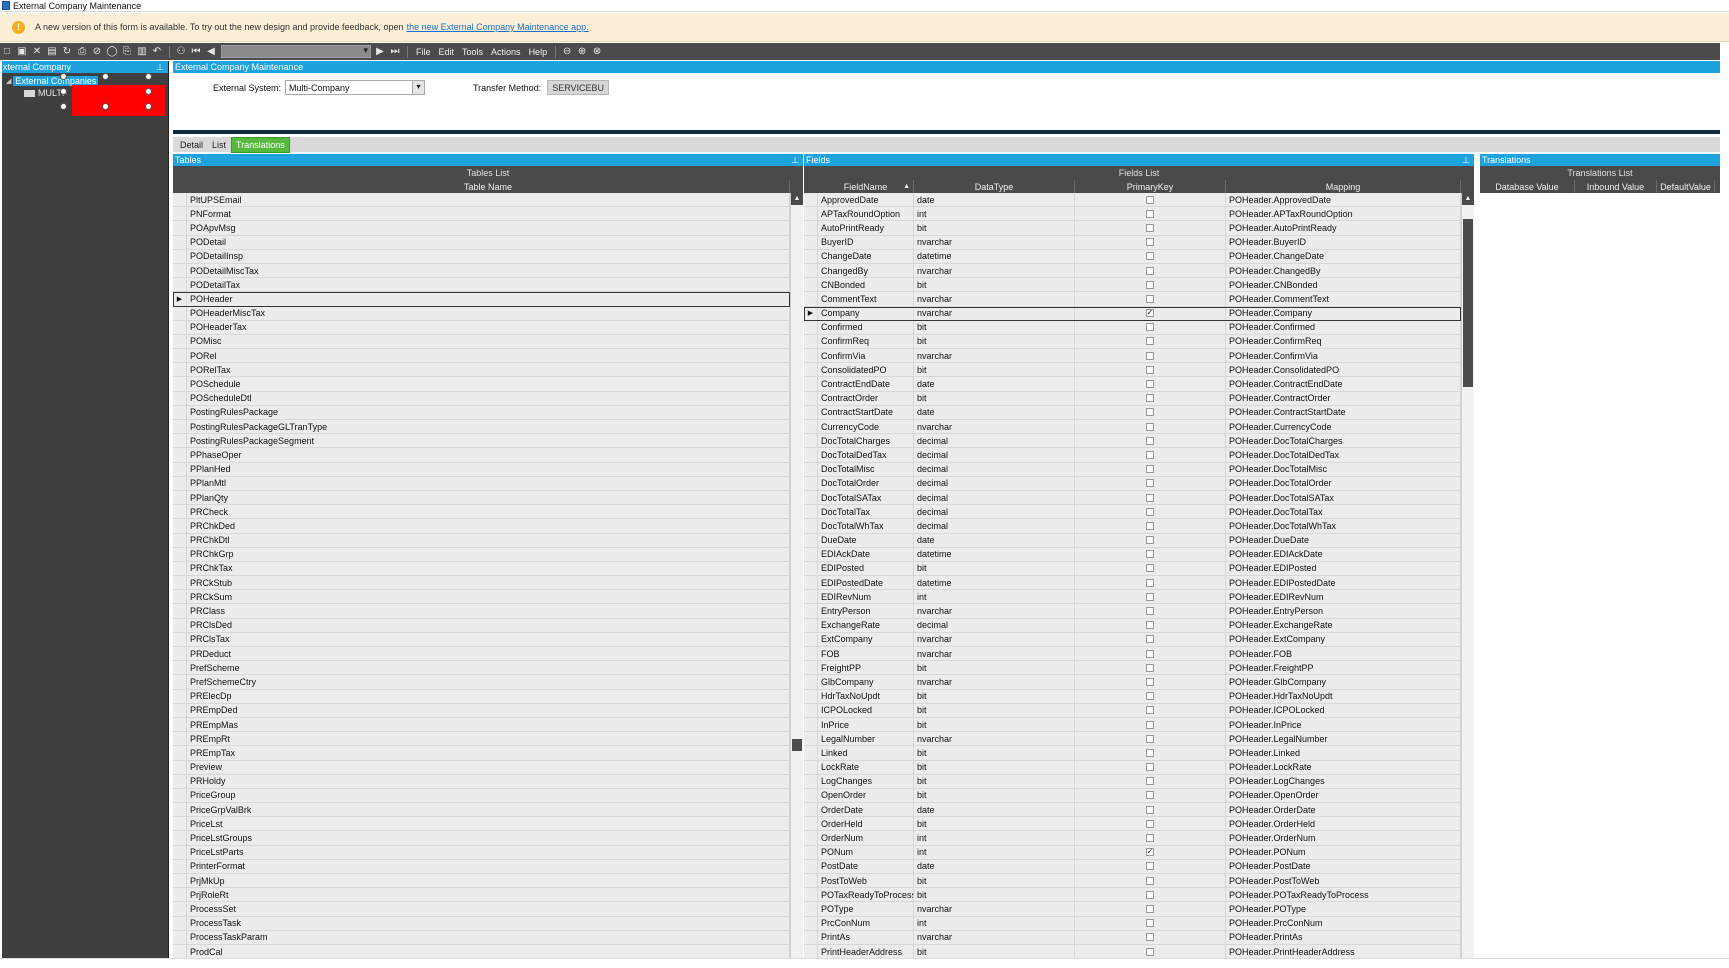  I want to click on table-row: ProcessTaskParam, so click(481, 937).